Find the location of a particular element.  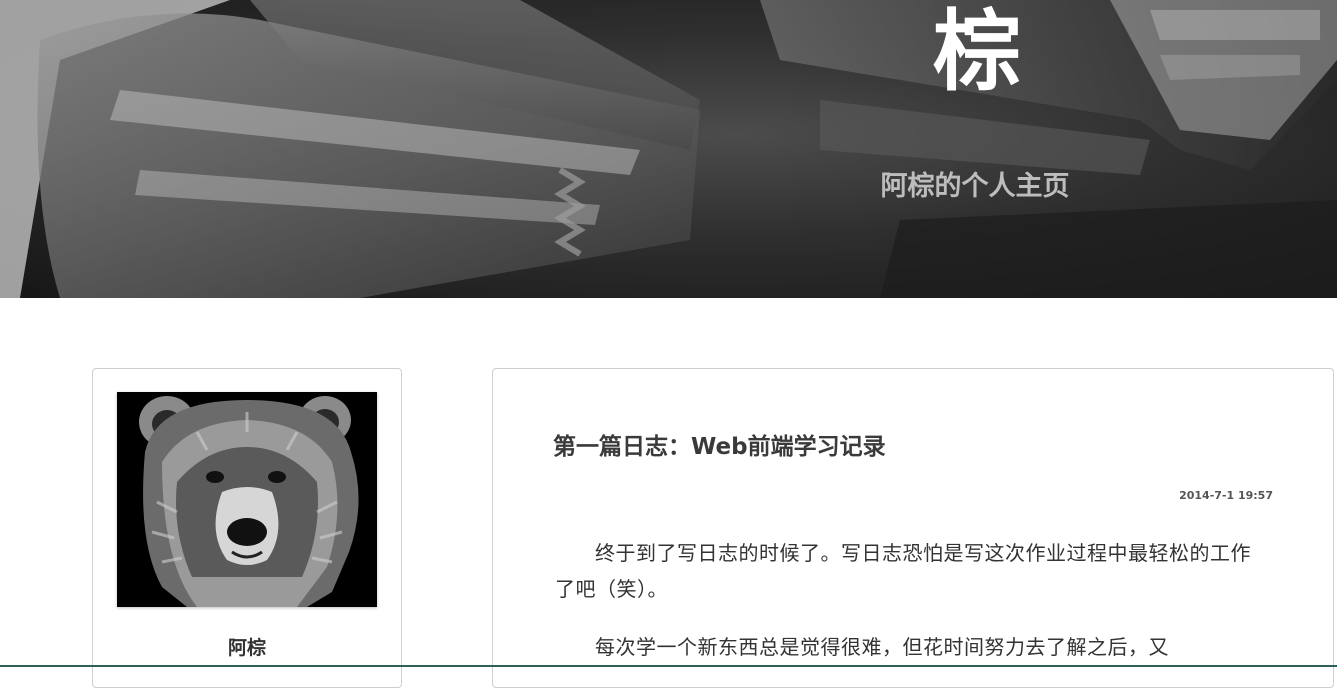

bear-portrait-icon is located at coordinates (247, 499).